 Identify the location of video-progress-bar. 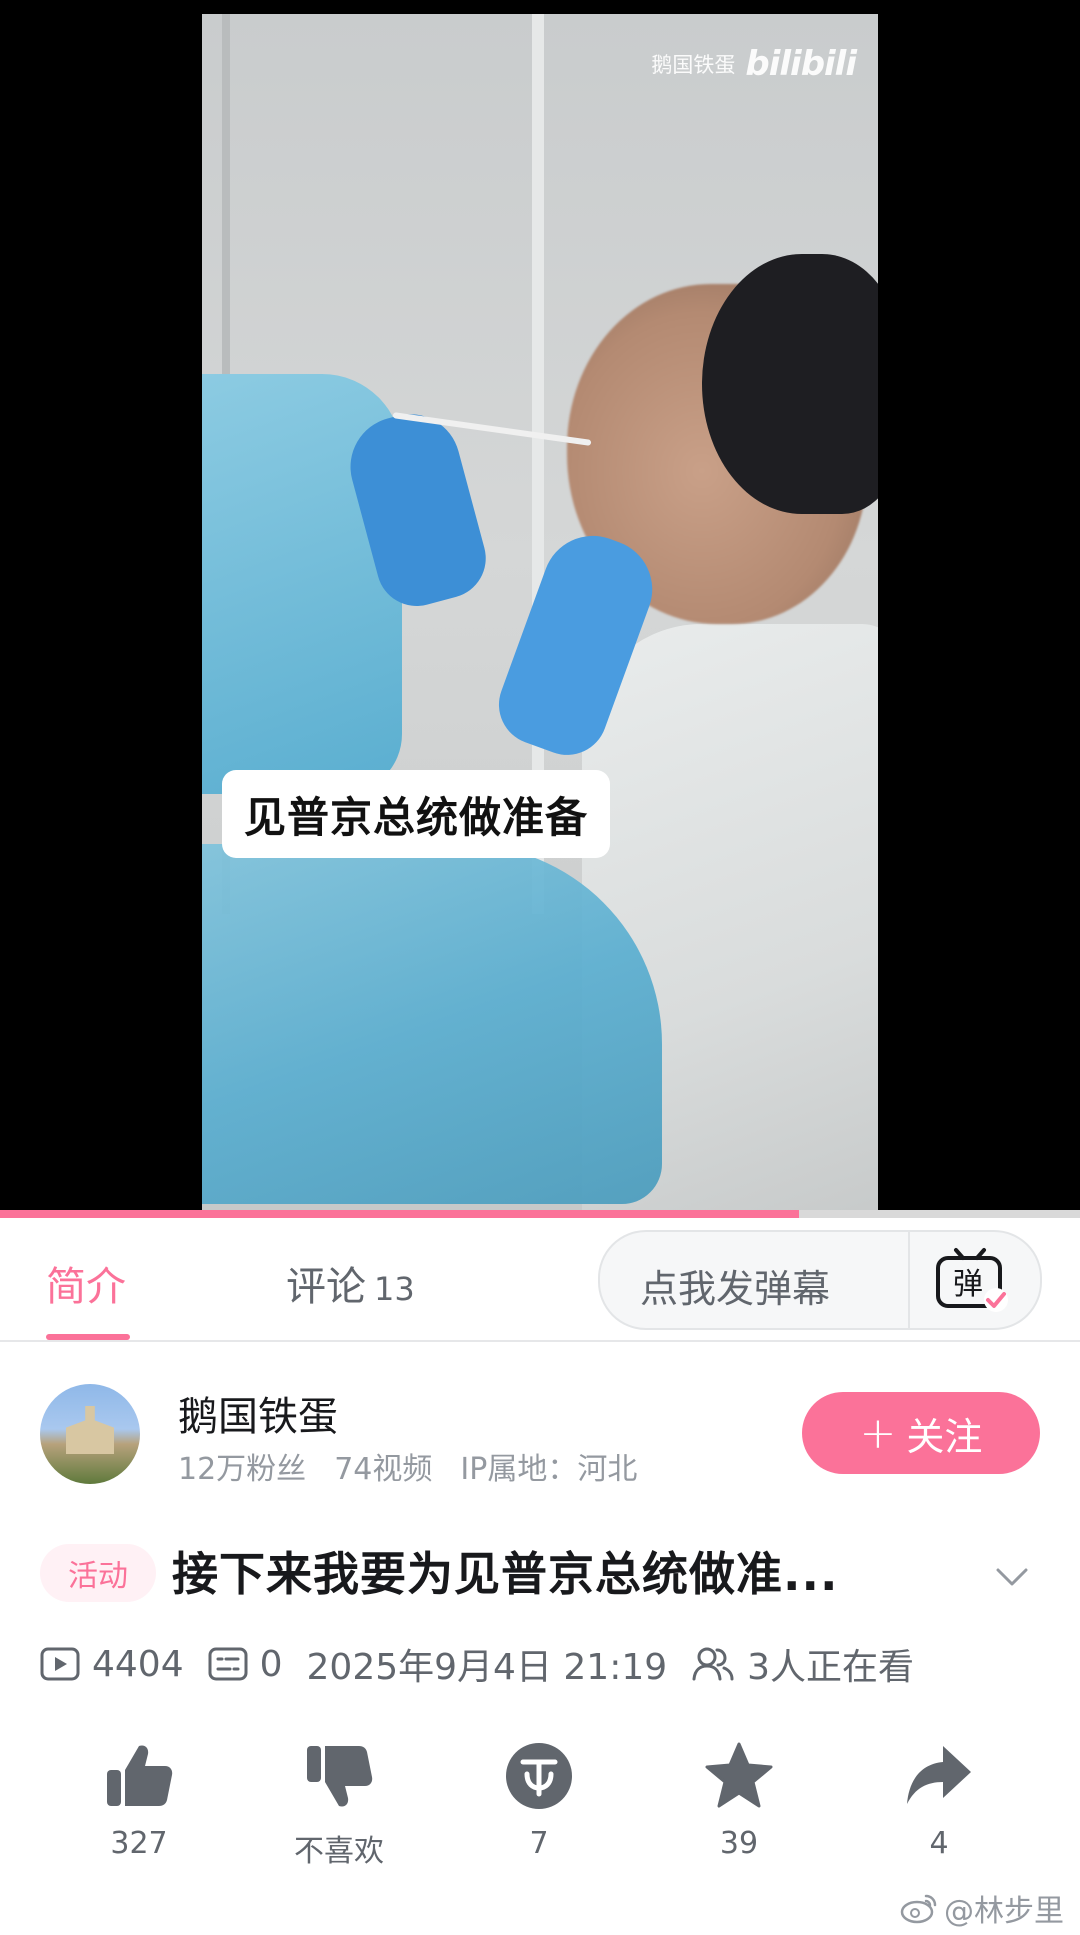
(540, 1214).